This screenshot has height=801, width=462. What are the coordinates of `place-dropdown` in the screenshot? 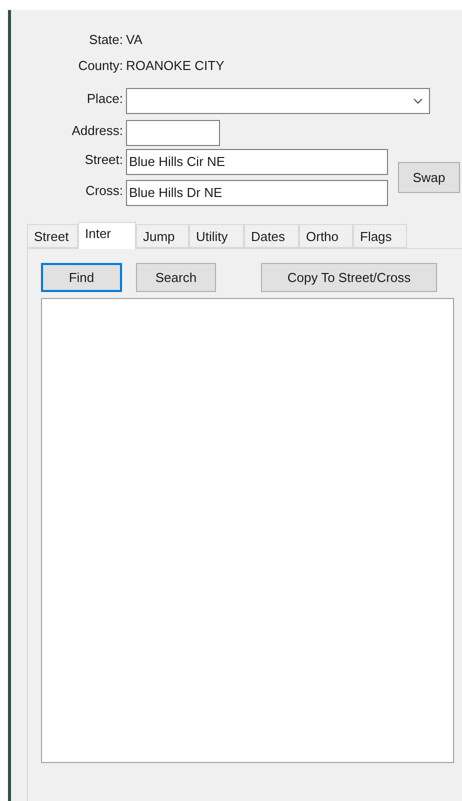 It's located at (278, 101).